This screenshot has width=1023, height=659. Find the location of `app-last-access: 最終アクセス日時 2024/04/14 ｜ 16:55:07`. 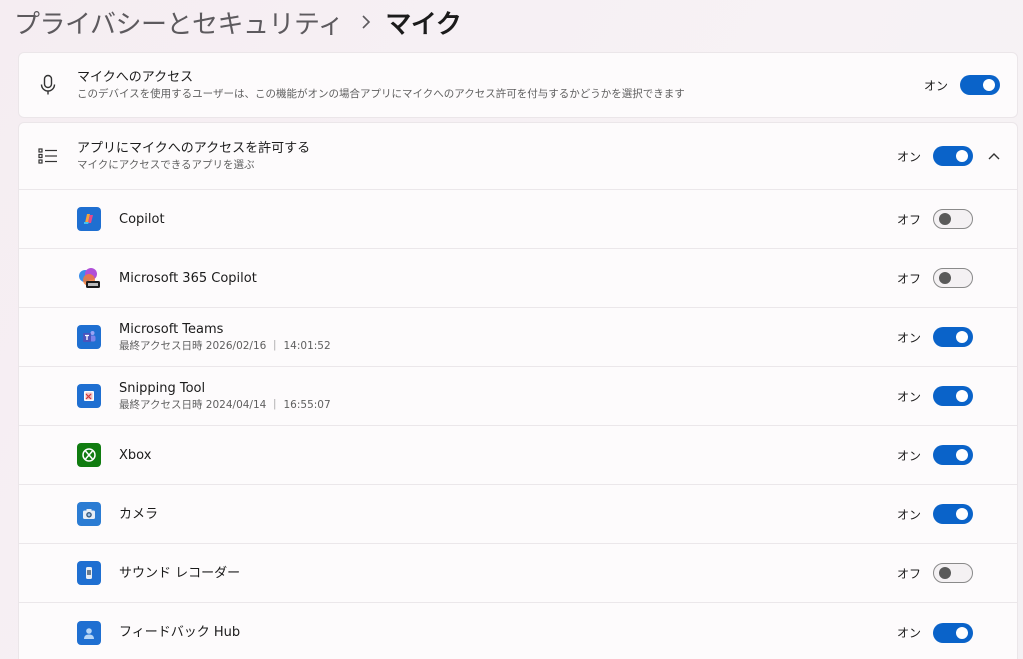

app-last-access: 最終アクセス日時 2024/04/14 ｜ 16:55:07 is located at coordinates (225, 404).